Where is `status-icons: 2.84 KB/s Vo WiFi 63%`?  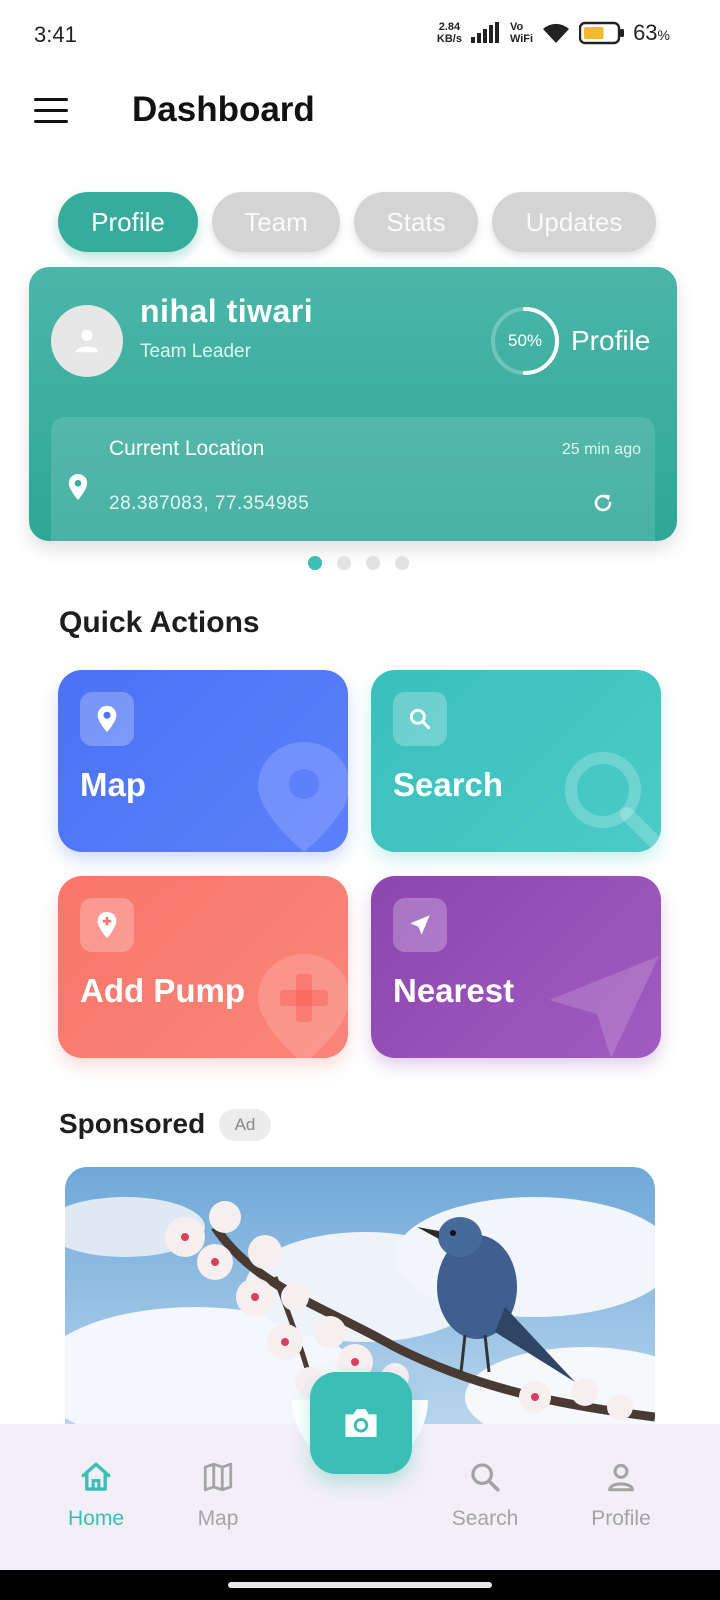
status-icons: 2.84 KB/s Vo WiFi 63% is located at coordinates (553, 33).